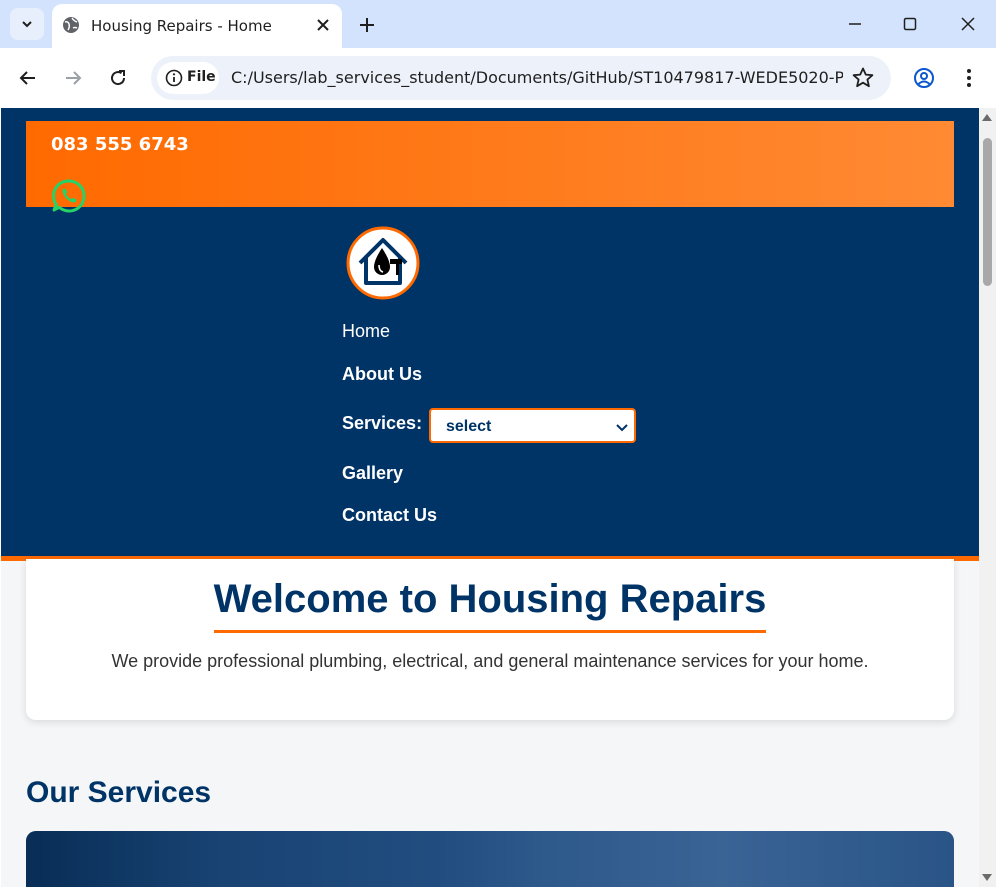  What do you see at coordinates (490, 599) in the screenshot?
I see `welcome-heading: Welcome to Housing Repairs` at bounding box center [490, 599].